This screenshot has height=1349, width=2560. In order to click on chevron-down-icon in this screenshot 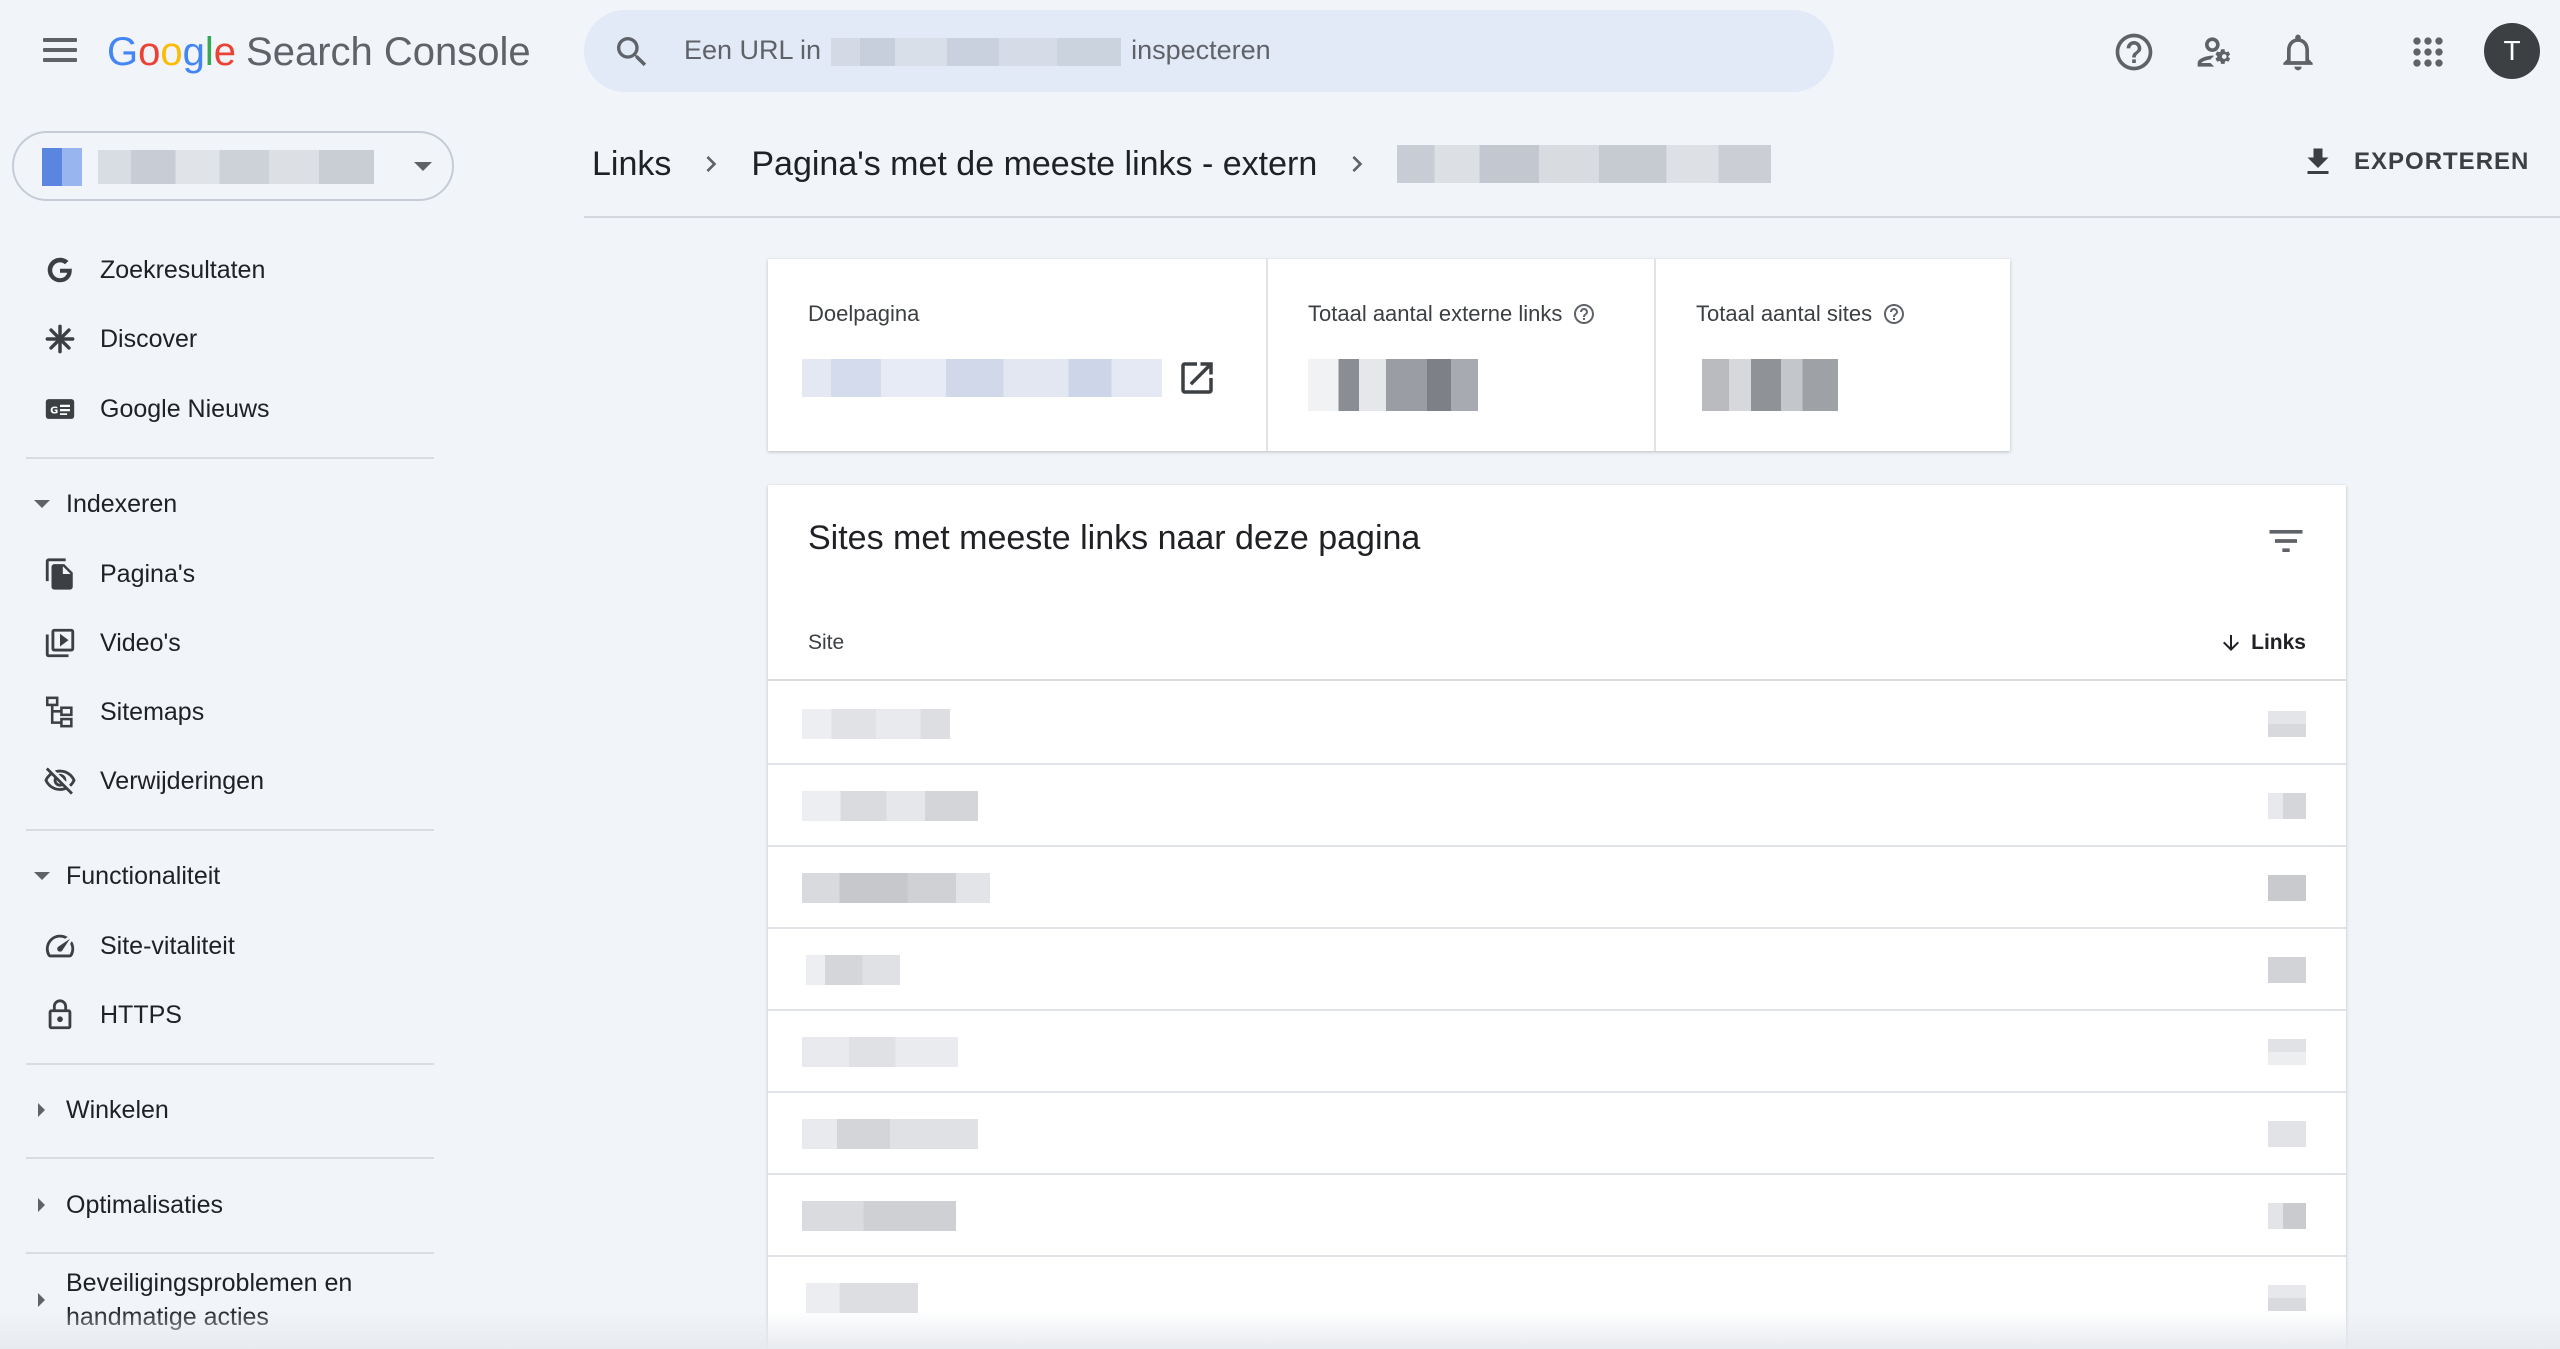, I will do `click(423, 166)`.